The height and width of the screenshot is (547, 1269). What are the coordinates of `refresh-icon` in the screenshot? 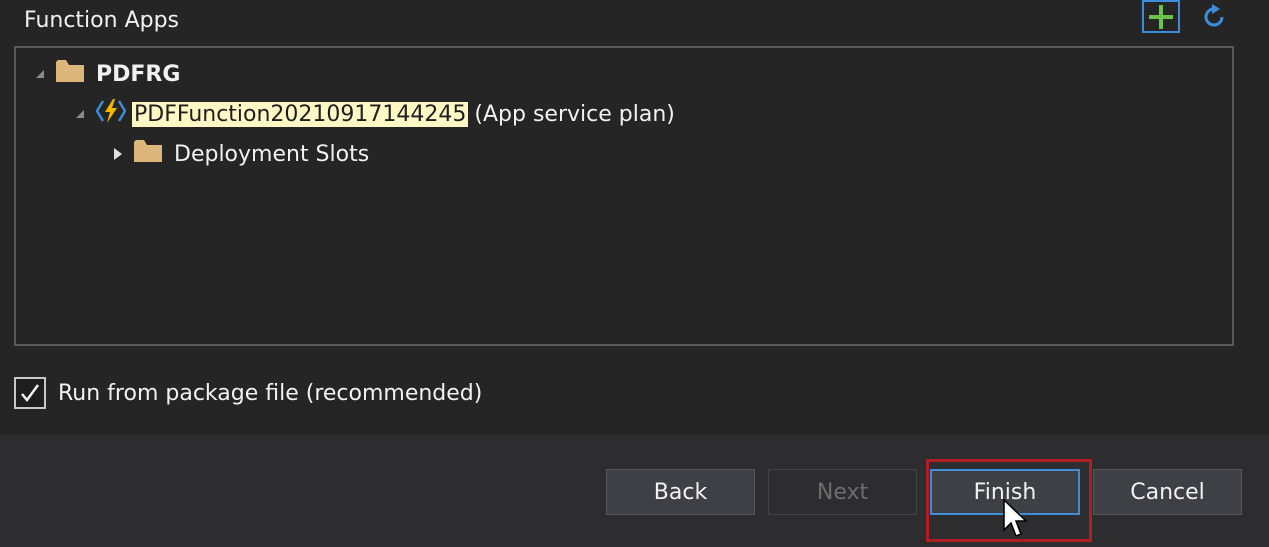 It's located at (1214, 14).